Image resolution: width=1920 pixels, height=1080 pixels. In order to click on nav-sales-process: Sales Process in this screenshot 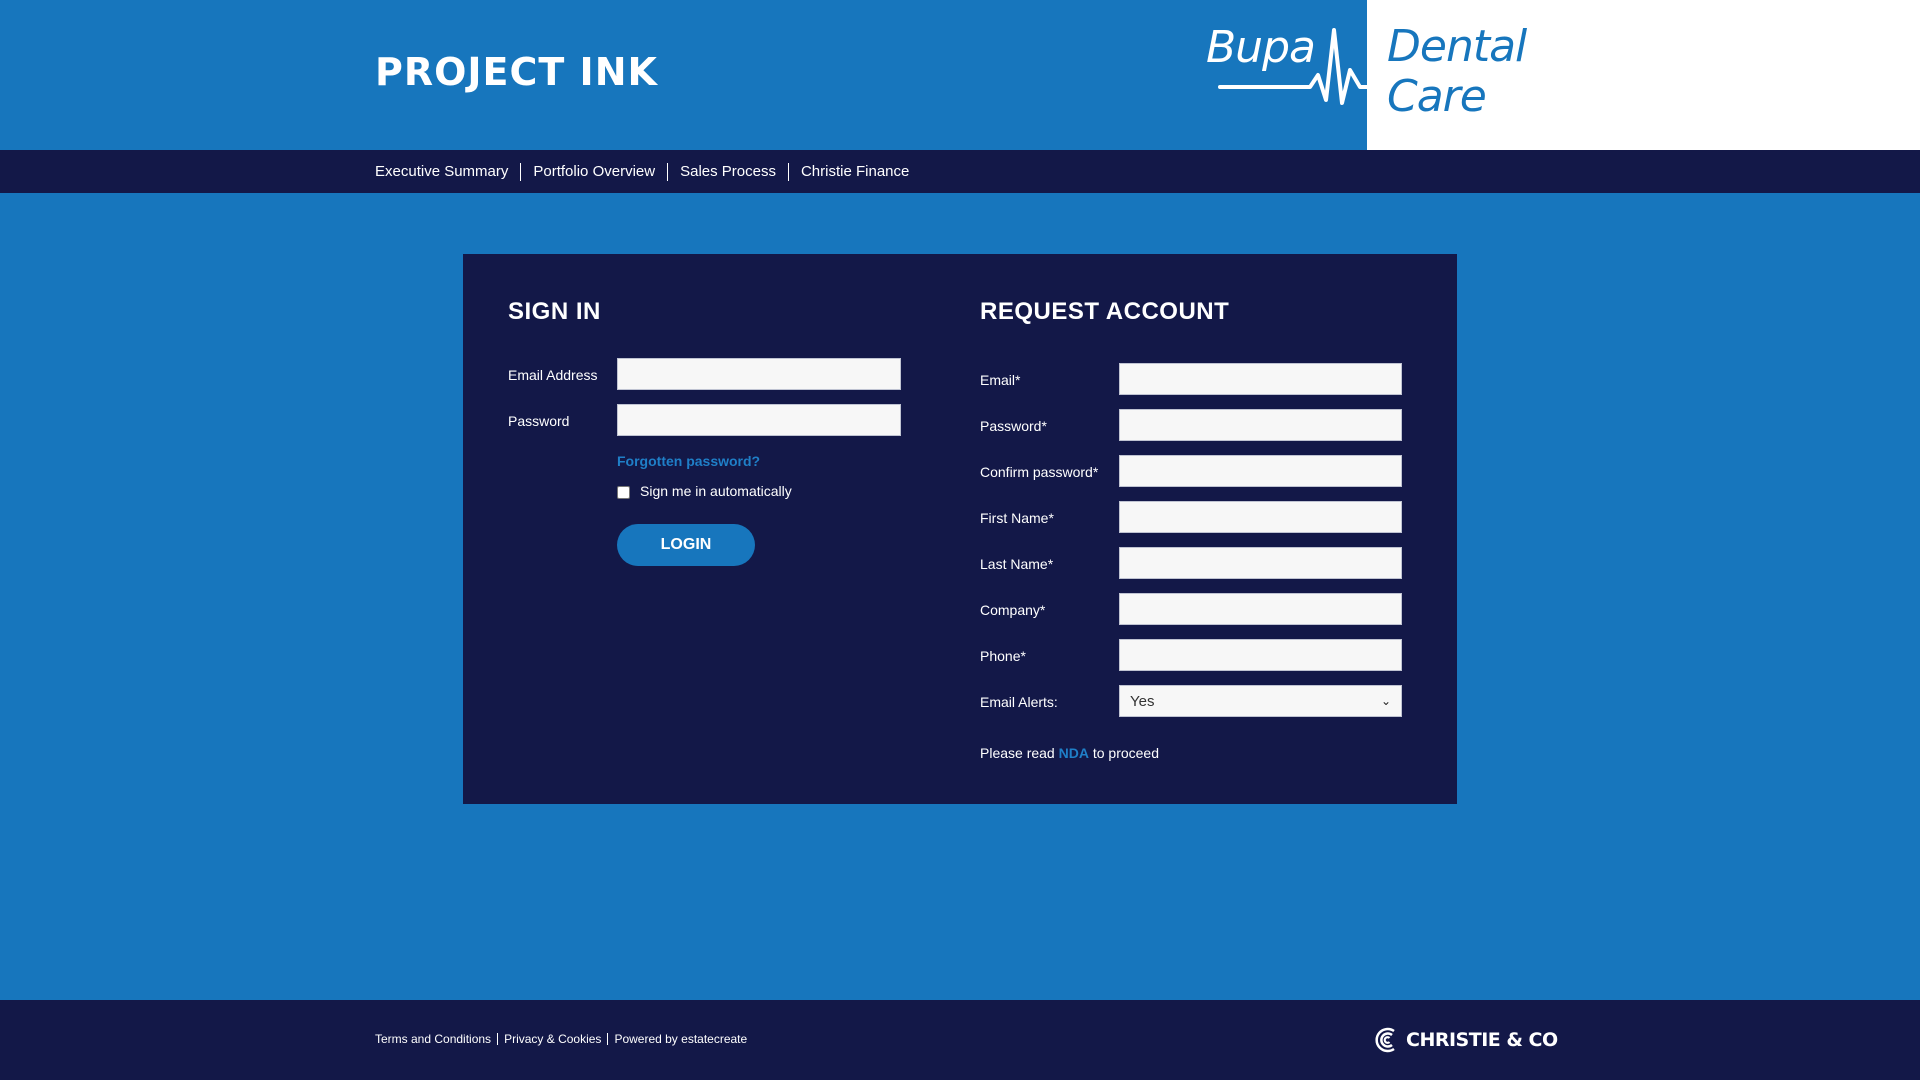, I will do `click(727, 171)`.